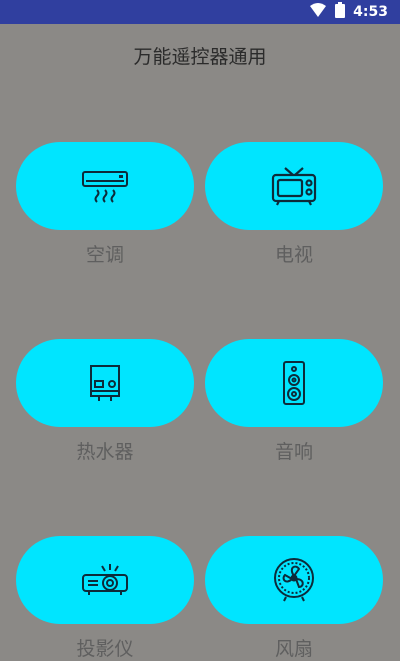  Describe the element at coordinates (348, 12) in the screenshot. I see `status-icons: 4:53` at that location.